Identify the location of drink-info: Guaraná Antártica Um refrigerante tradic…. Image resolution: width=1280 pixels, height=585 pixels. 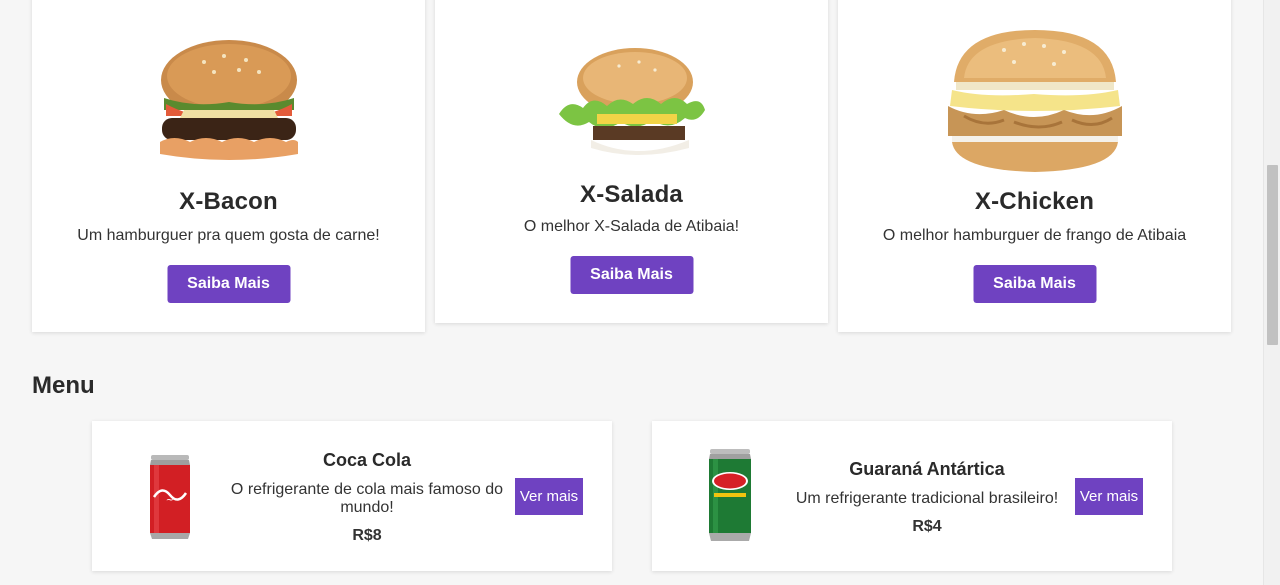
(927, 497).